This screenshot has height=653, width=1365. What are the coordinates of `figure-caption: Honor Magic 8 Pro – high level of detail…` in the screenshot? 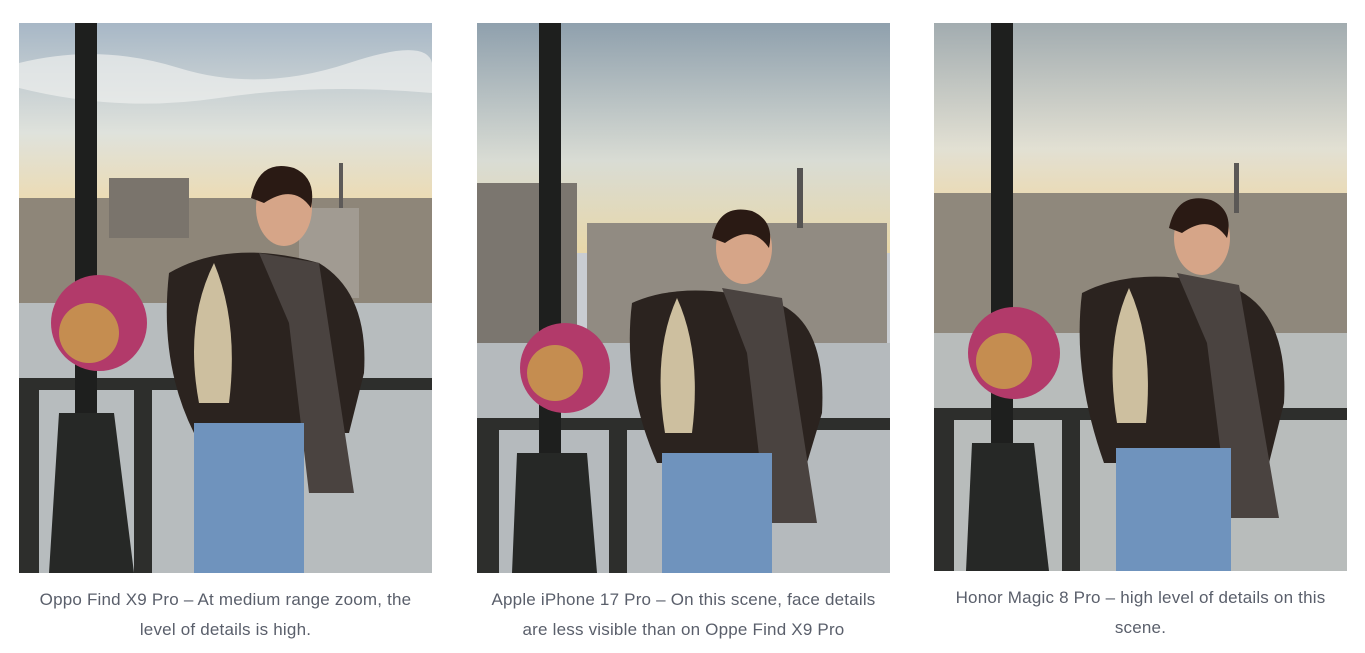 It's located at (1140, 612).